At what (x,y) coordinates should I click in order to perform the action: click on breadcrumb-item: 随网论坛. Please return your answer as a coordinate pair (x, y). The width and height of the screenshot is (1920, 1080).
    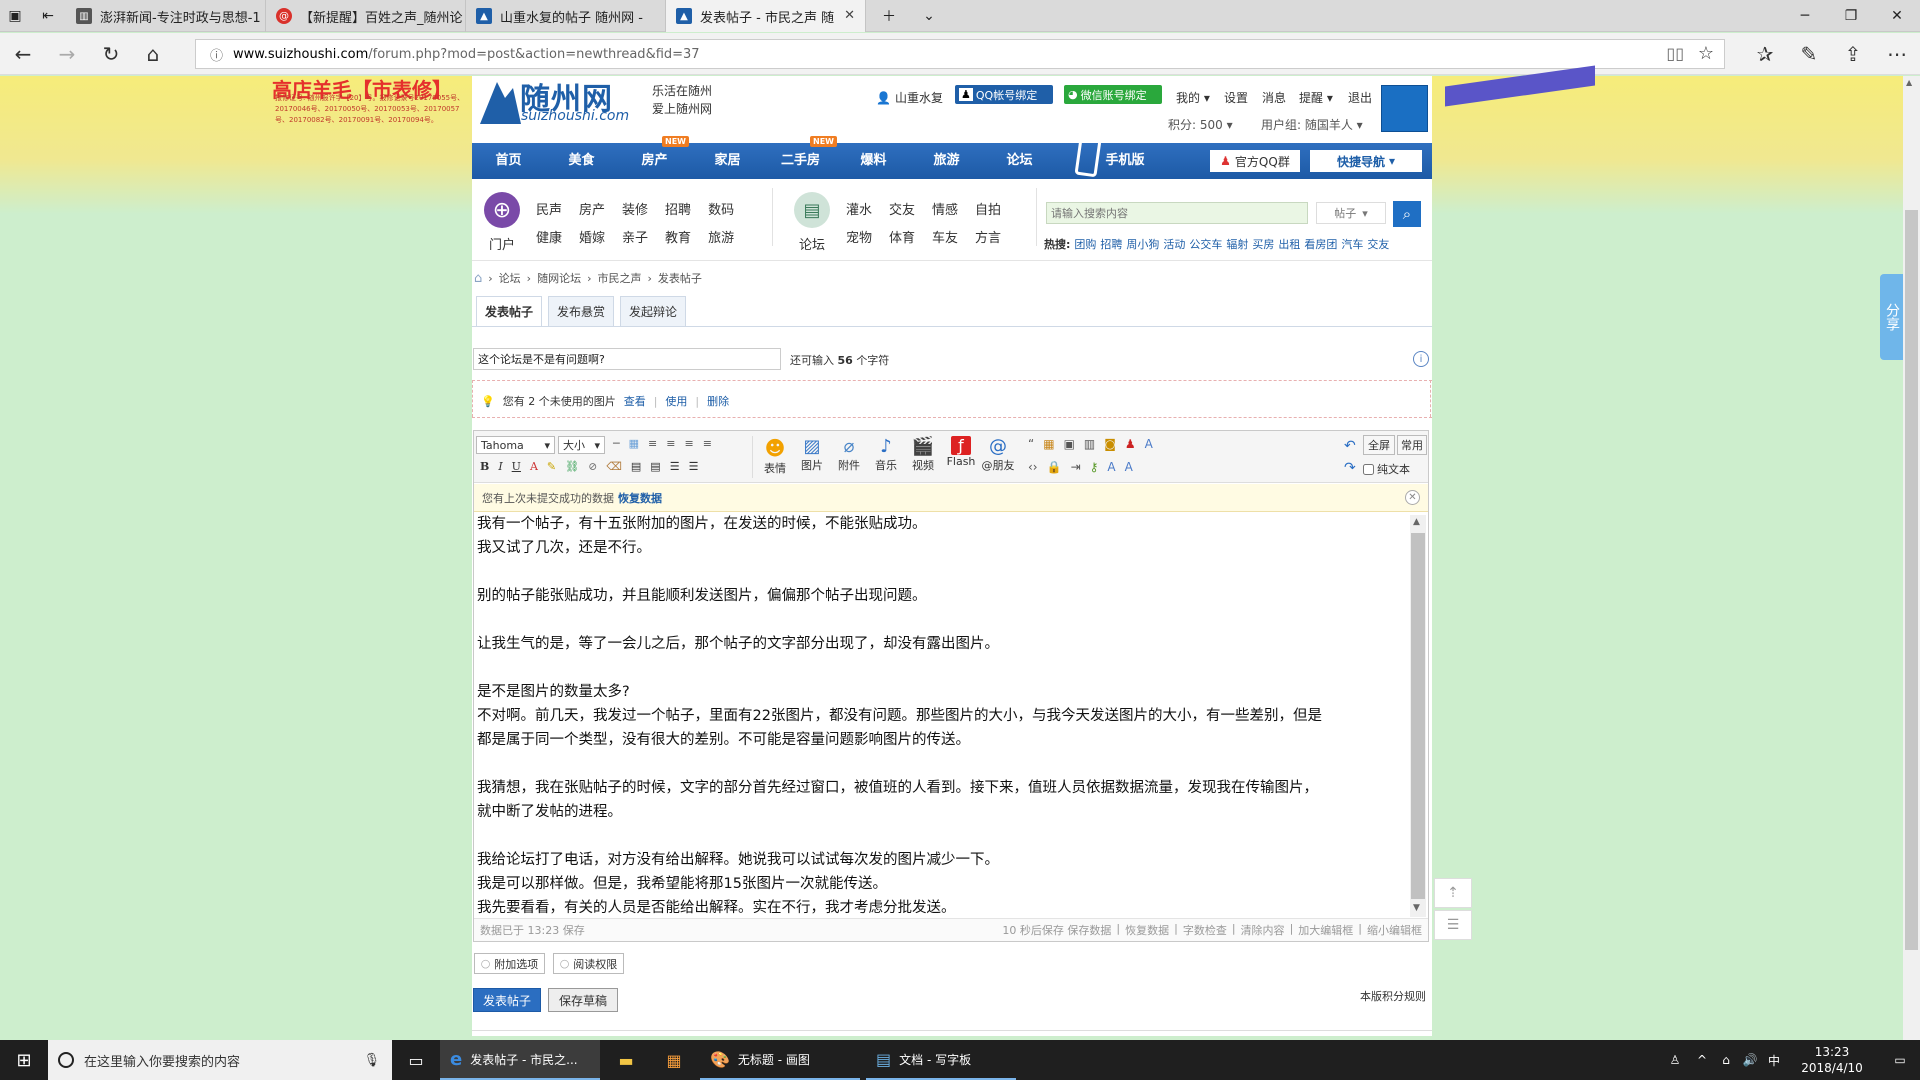
    Looking at the image, I should click on (559, 278).